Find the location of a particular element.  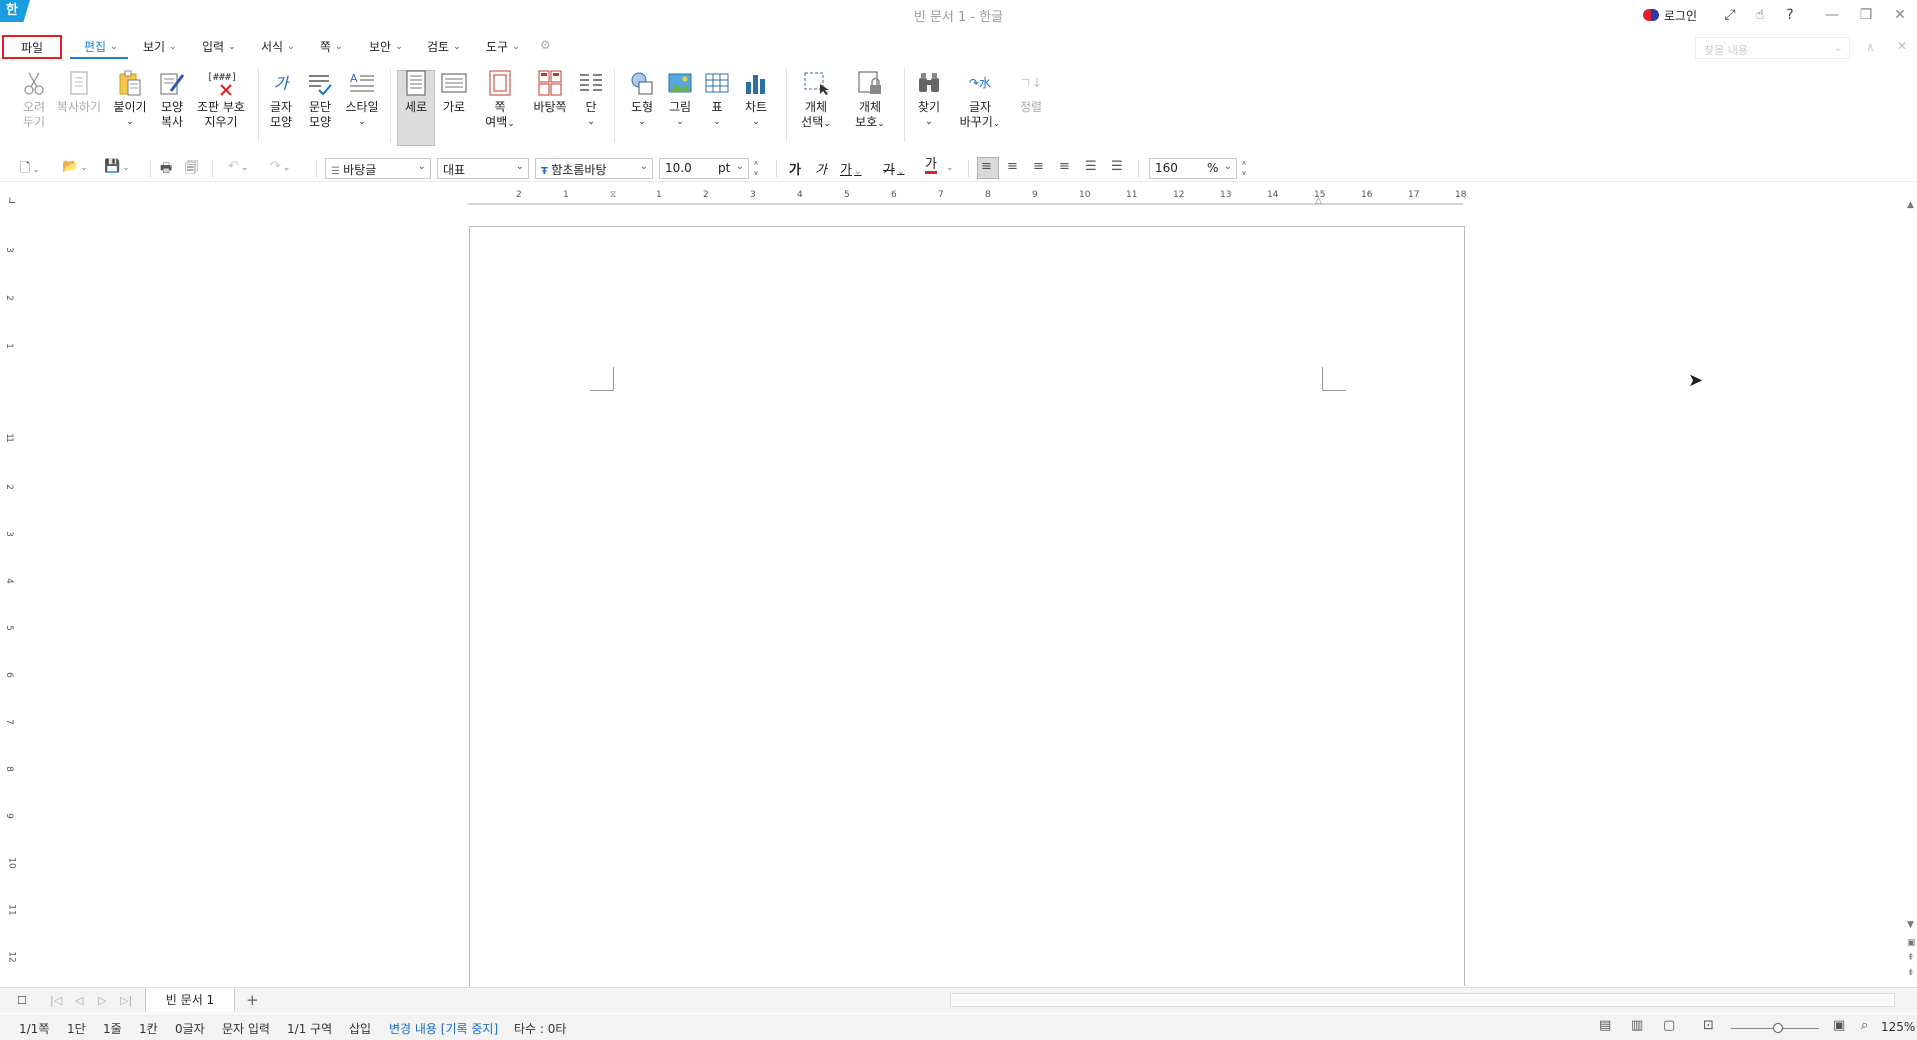

menu-review: 검토 ⌄ is located at coordinates (444, 46).